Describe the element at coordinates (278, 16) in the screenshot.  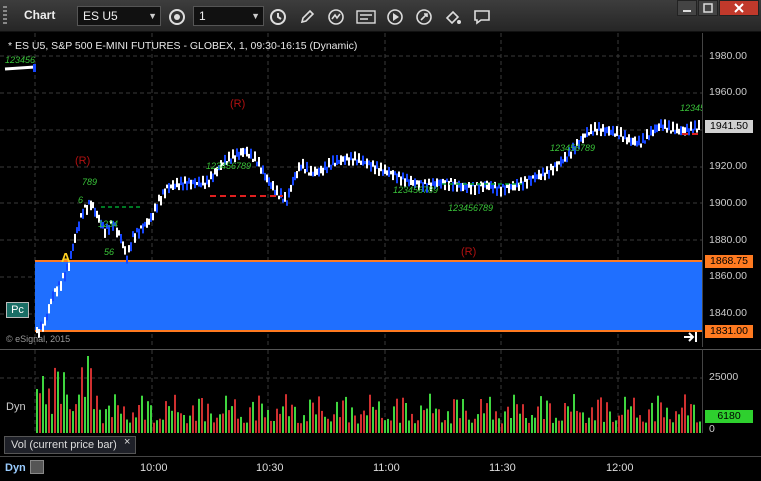
I see `clock-icon` at that location.